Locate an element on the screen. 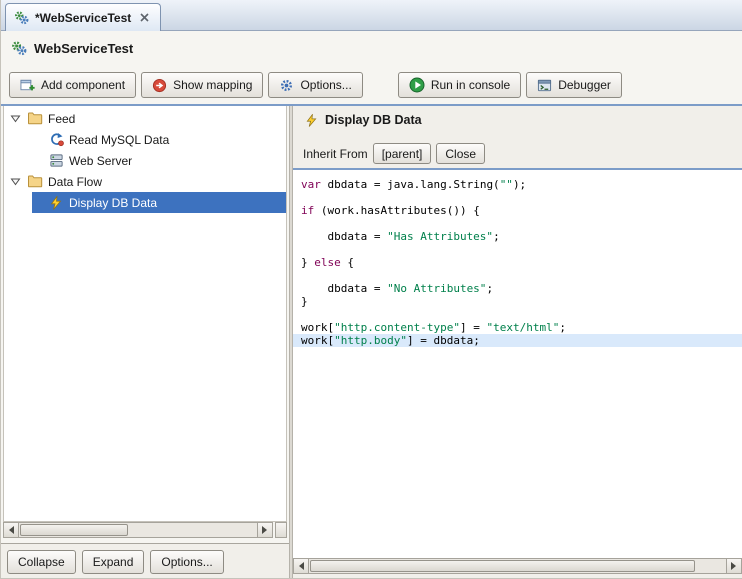 This screenshot has height=579, width=742. button-label: Add component is located at coordinates (83, 85).